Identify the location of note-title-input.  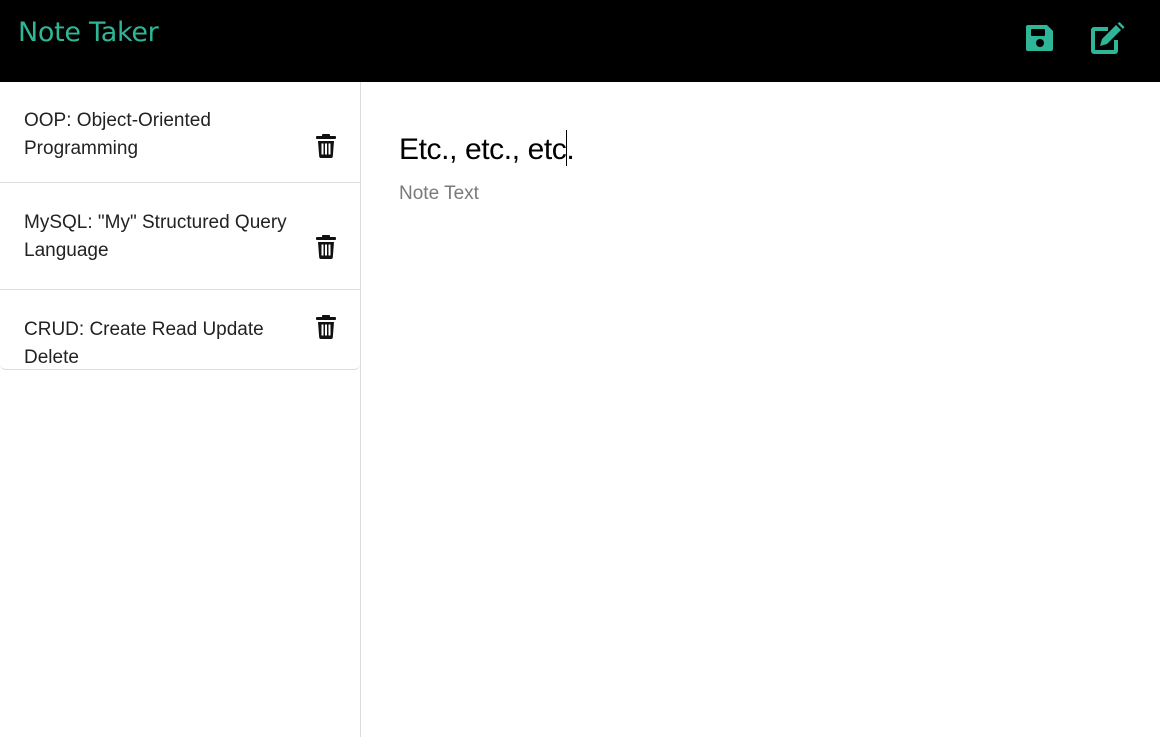
(759, 150).